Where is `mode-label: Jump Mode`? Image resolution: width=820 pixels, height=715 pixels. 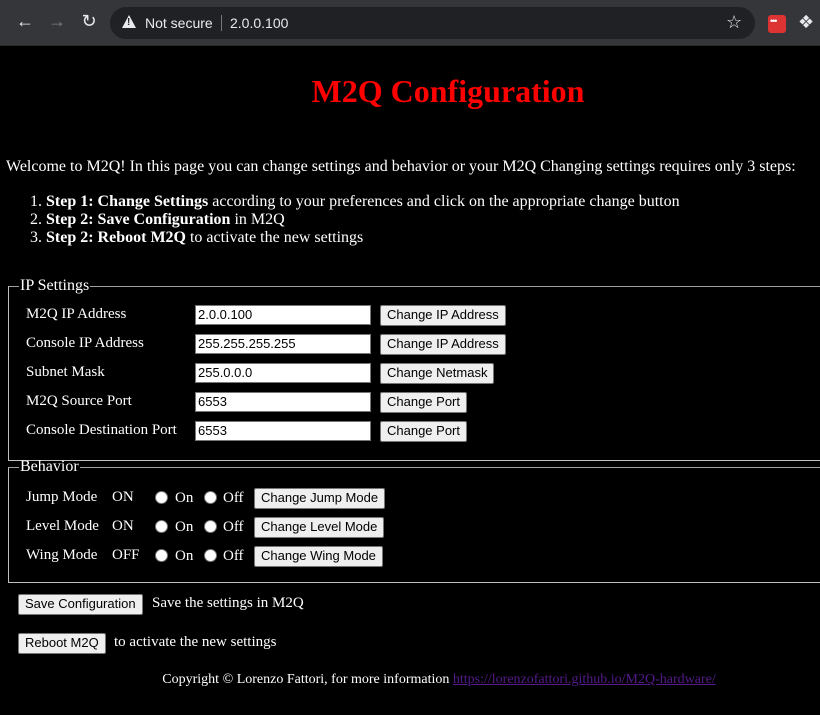
mode-label: Jump Mode is located at coordinates (62, 497).